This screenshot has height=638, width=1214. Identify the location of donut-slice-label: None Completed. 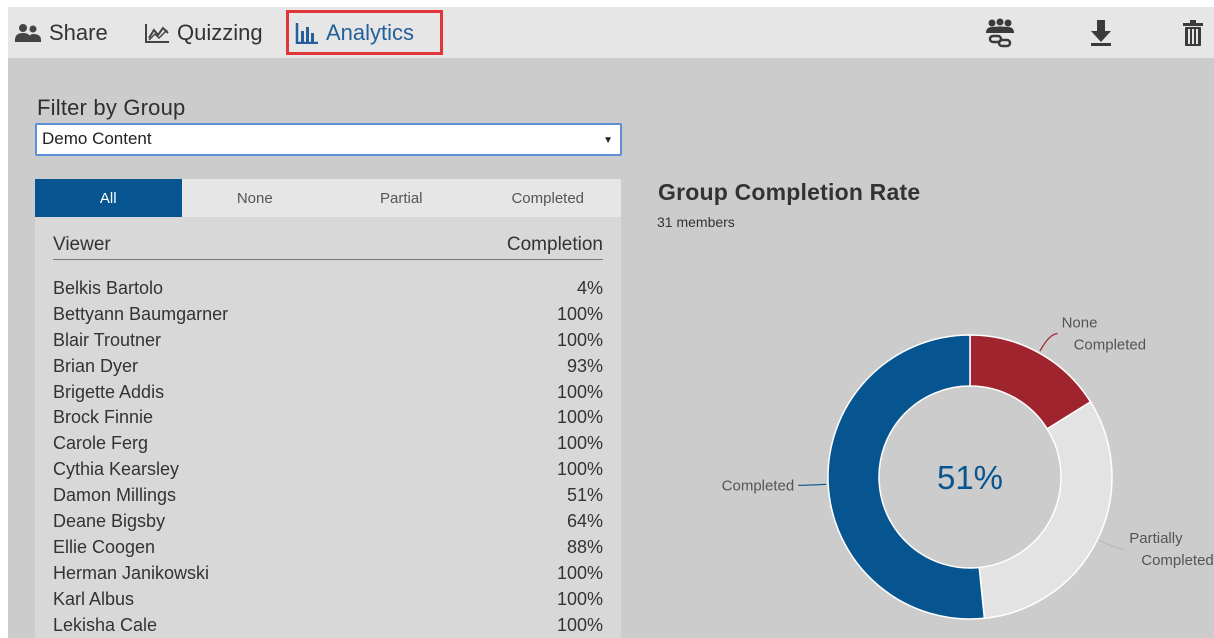
(1104, 334).